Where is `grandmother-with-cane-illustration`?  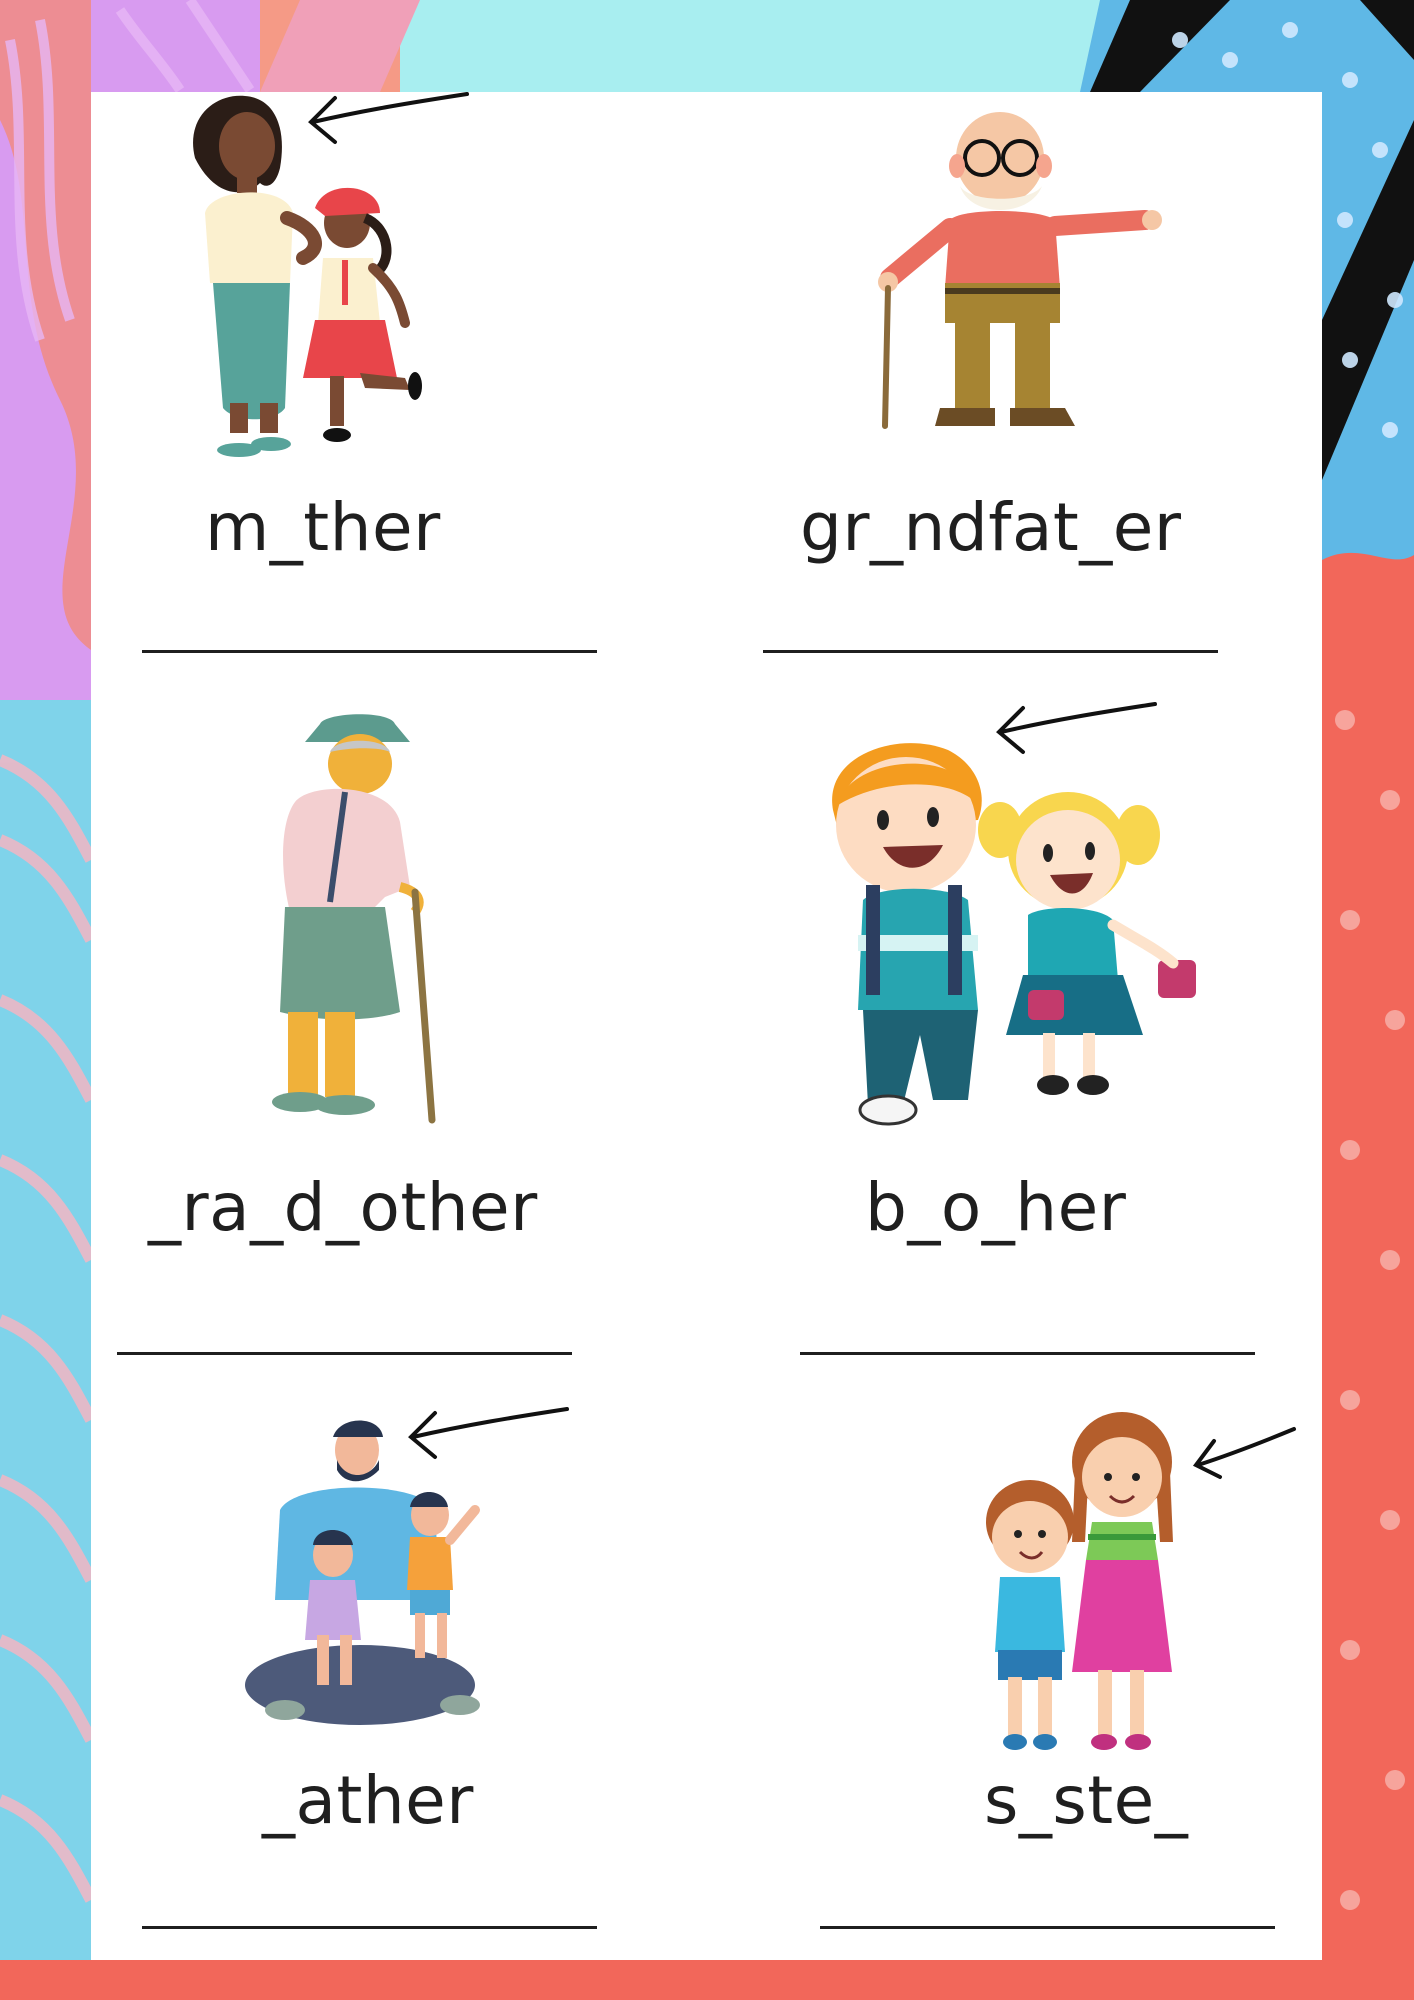
grandmother-with-cane-illustration is located at coordinates (354, 919).